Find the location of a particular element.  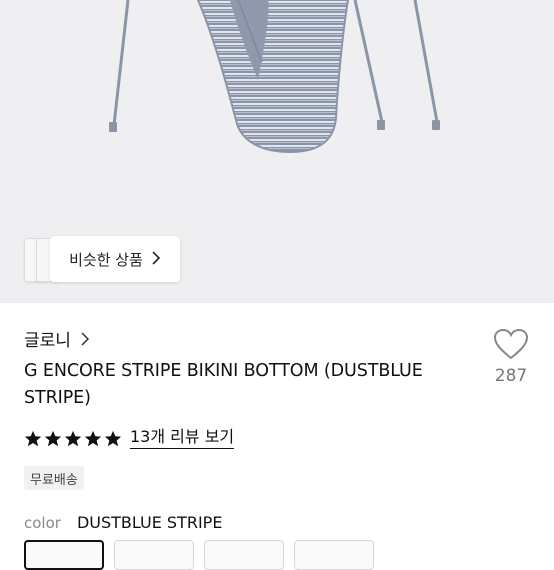

color-swatches is located at coordinates (199, 555).